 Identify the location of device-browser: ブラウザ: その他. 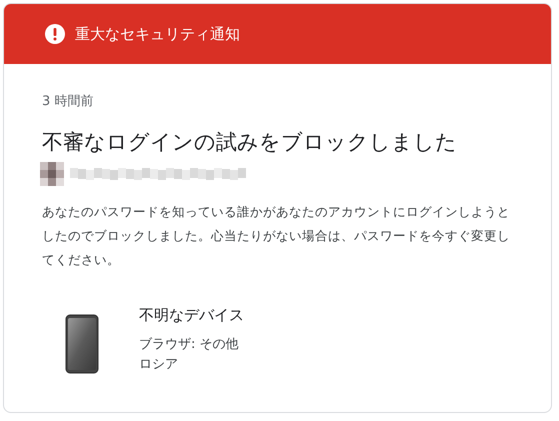
(189, 345).